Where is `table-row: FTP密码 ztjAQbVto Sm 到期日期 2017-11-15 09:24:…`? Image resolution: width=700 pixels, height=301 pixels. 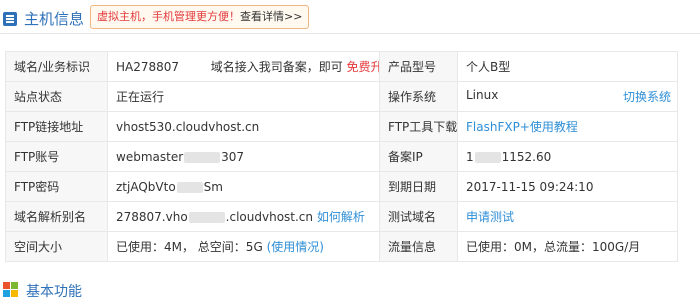
table-row: FTP密码 ztjAQbVto Sm 到期日期 2017-11-15 09:24:… is located at coordinates (341, 186).